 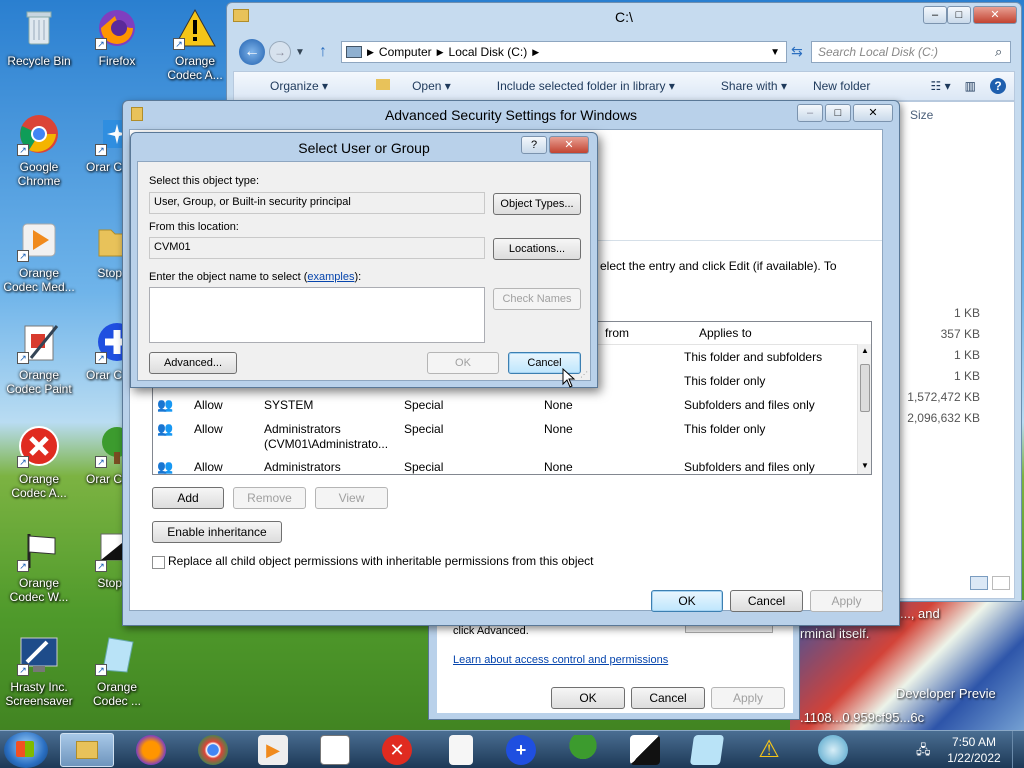 What do you see at coordinates (921, 115) in the screenshot?
I see `column-header-size: Size` at bounding box center [921, 115].